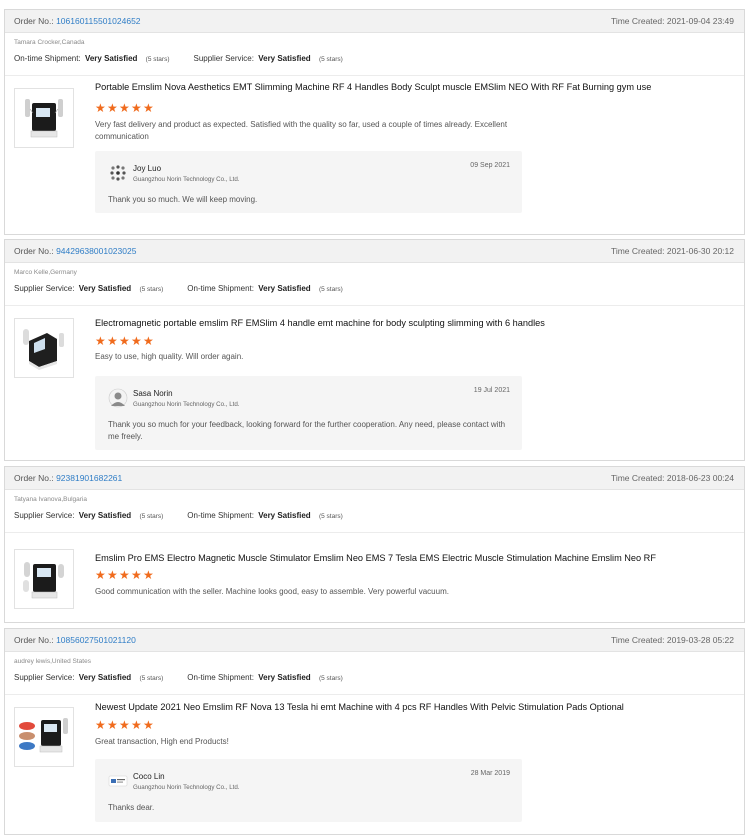 This screenshot has height=840, width=750. I want to click on reply-author: Joy Luo, so click(147, 168).